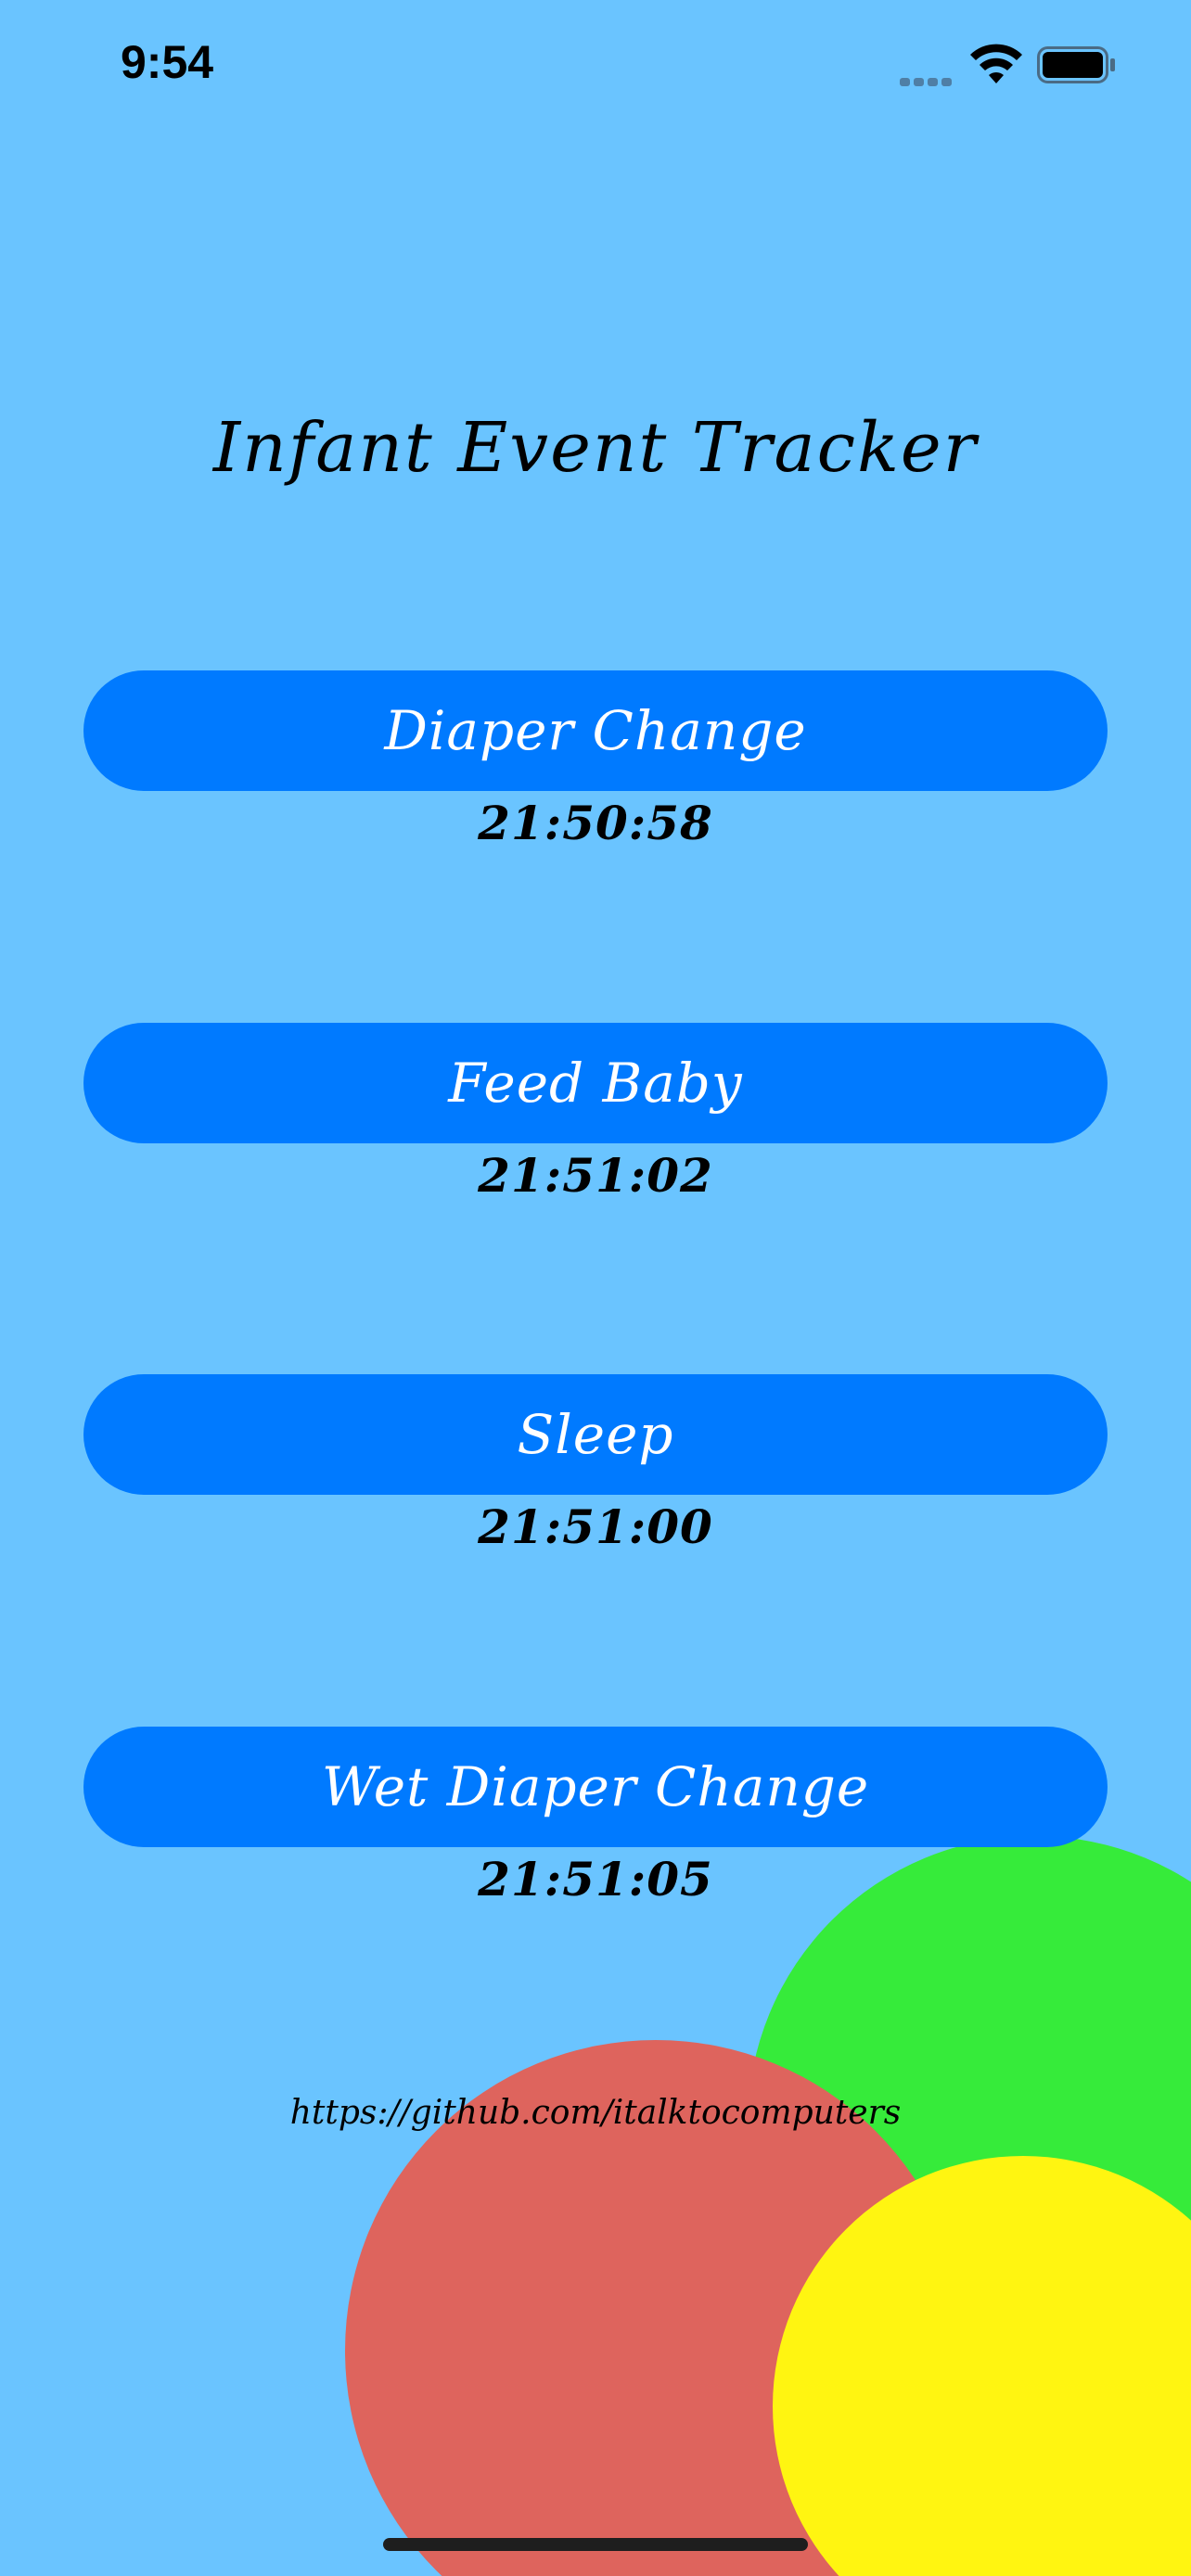 The height and width of the screenshot is (2576, 1191). Describe the element at coordinates (1076, 64) in the screenshot. I see `battery-icon` at that location.